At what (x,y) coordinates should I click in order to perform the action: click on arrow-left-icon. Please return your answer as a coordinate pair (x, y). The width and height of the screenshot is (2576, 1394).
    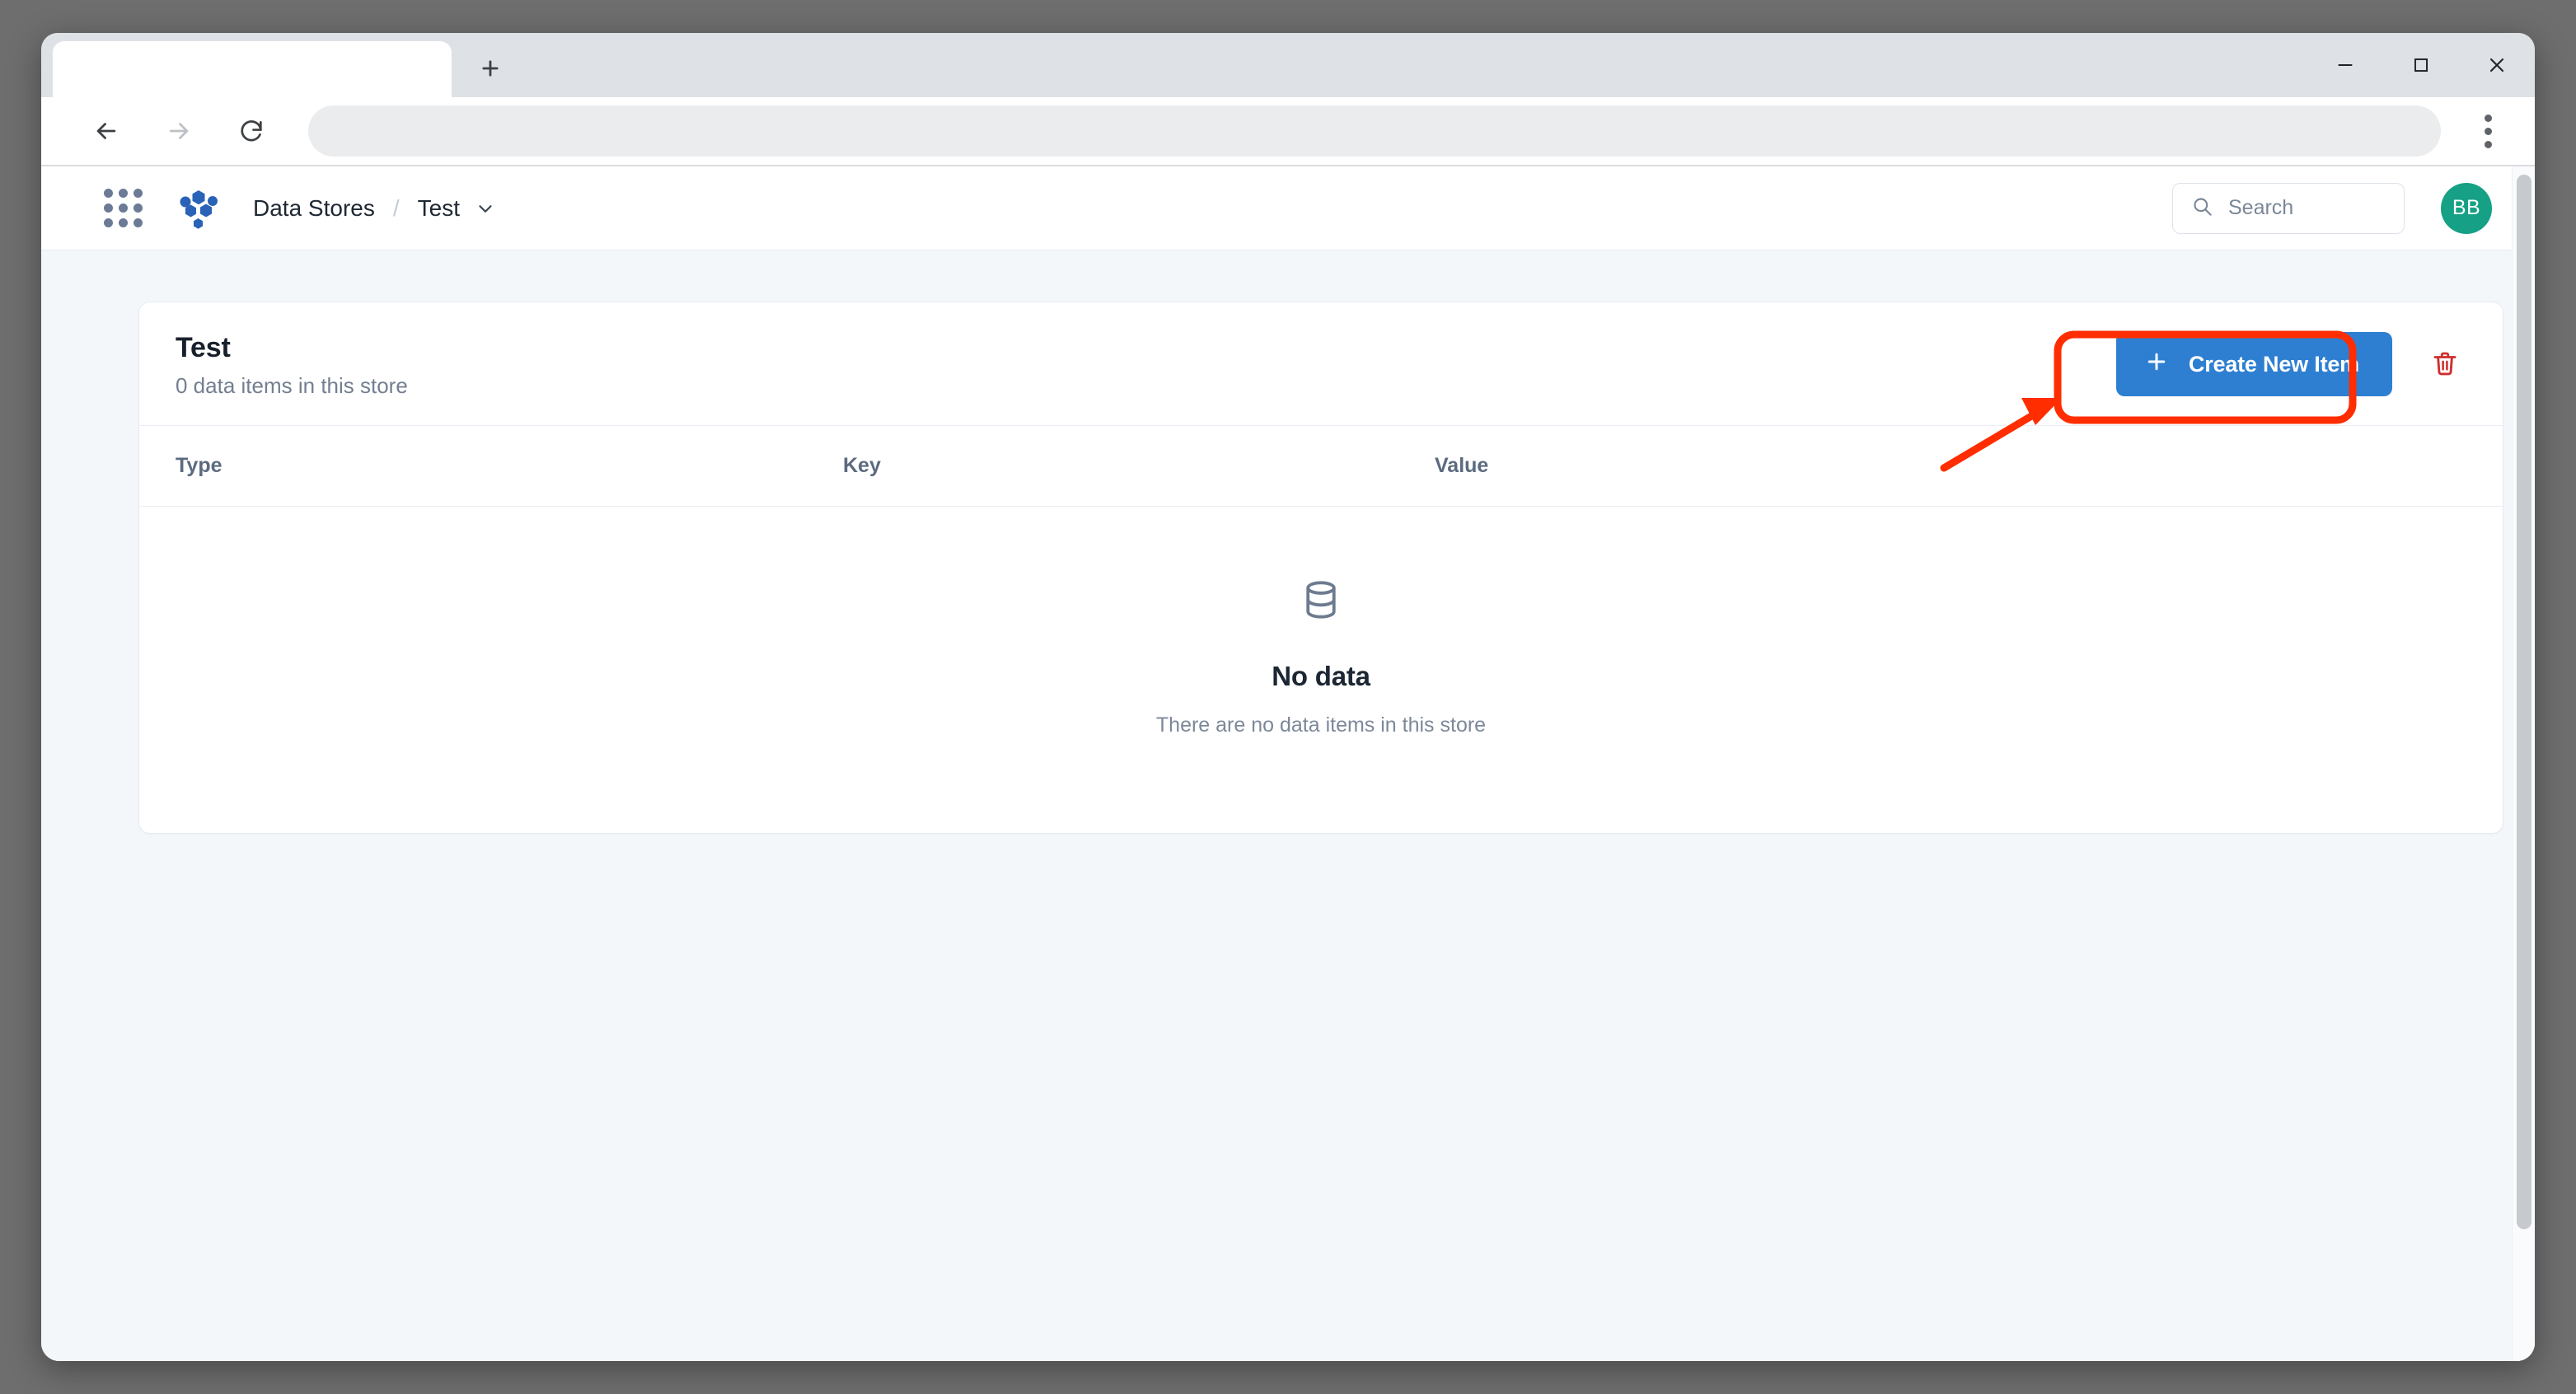
    Looking at the image, I should click on (106, 131).